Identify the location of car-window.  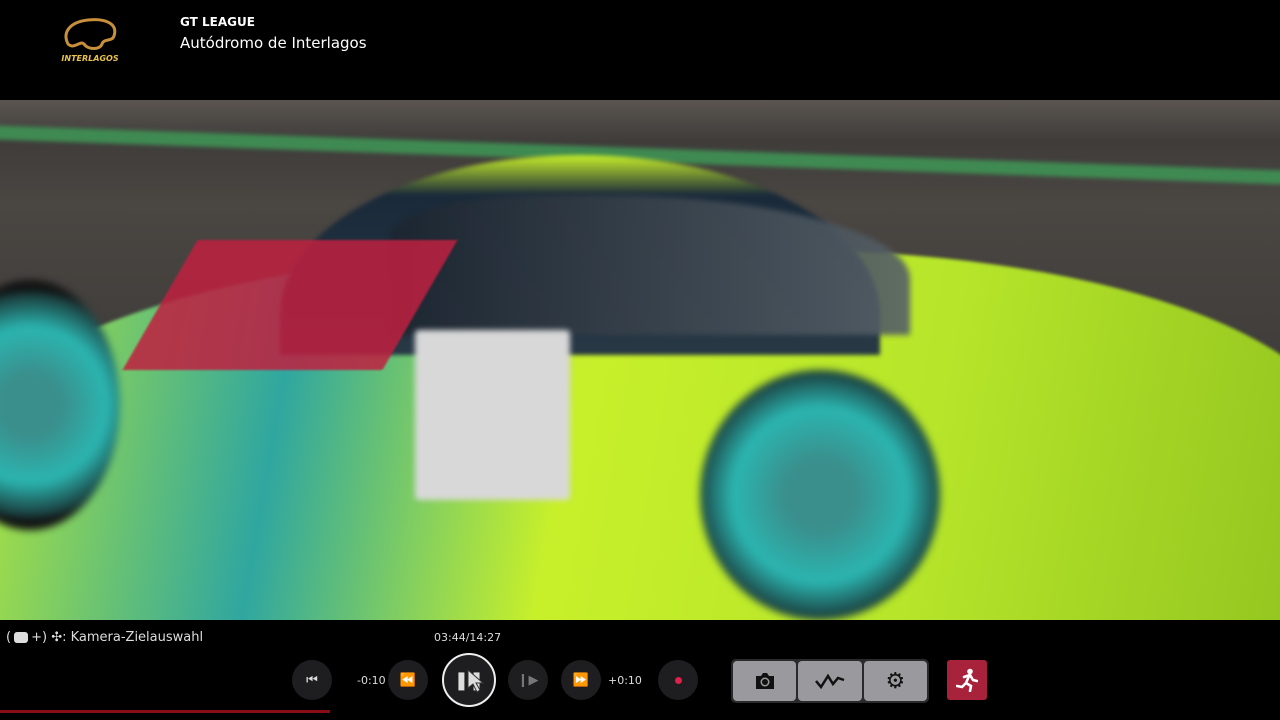
(650, 265).